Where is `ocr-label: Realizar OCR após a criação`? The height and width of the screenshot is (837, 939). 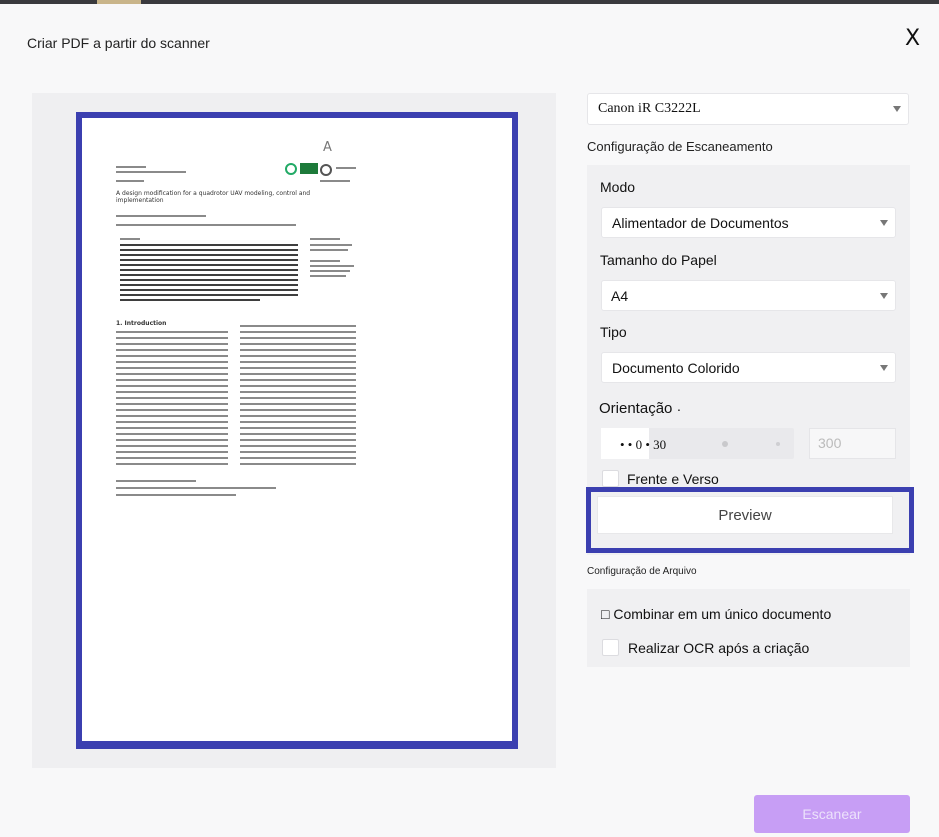 ocr-label: Realizar OCR após a criação is located at coordinates (719, 648).